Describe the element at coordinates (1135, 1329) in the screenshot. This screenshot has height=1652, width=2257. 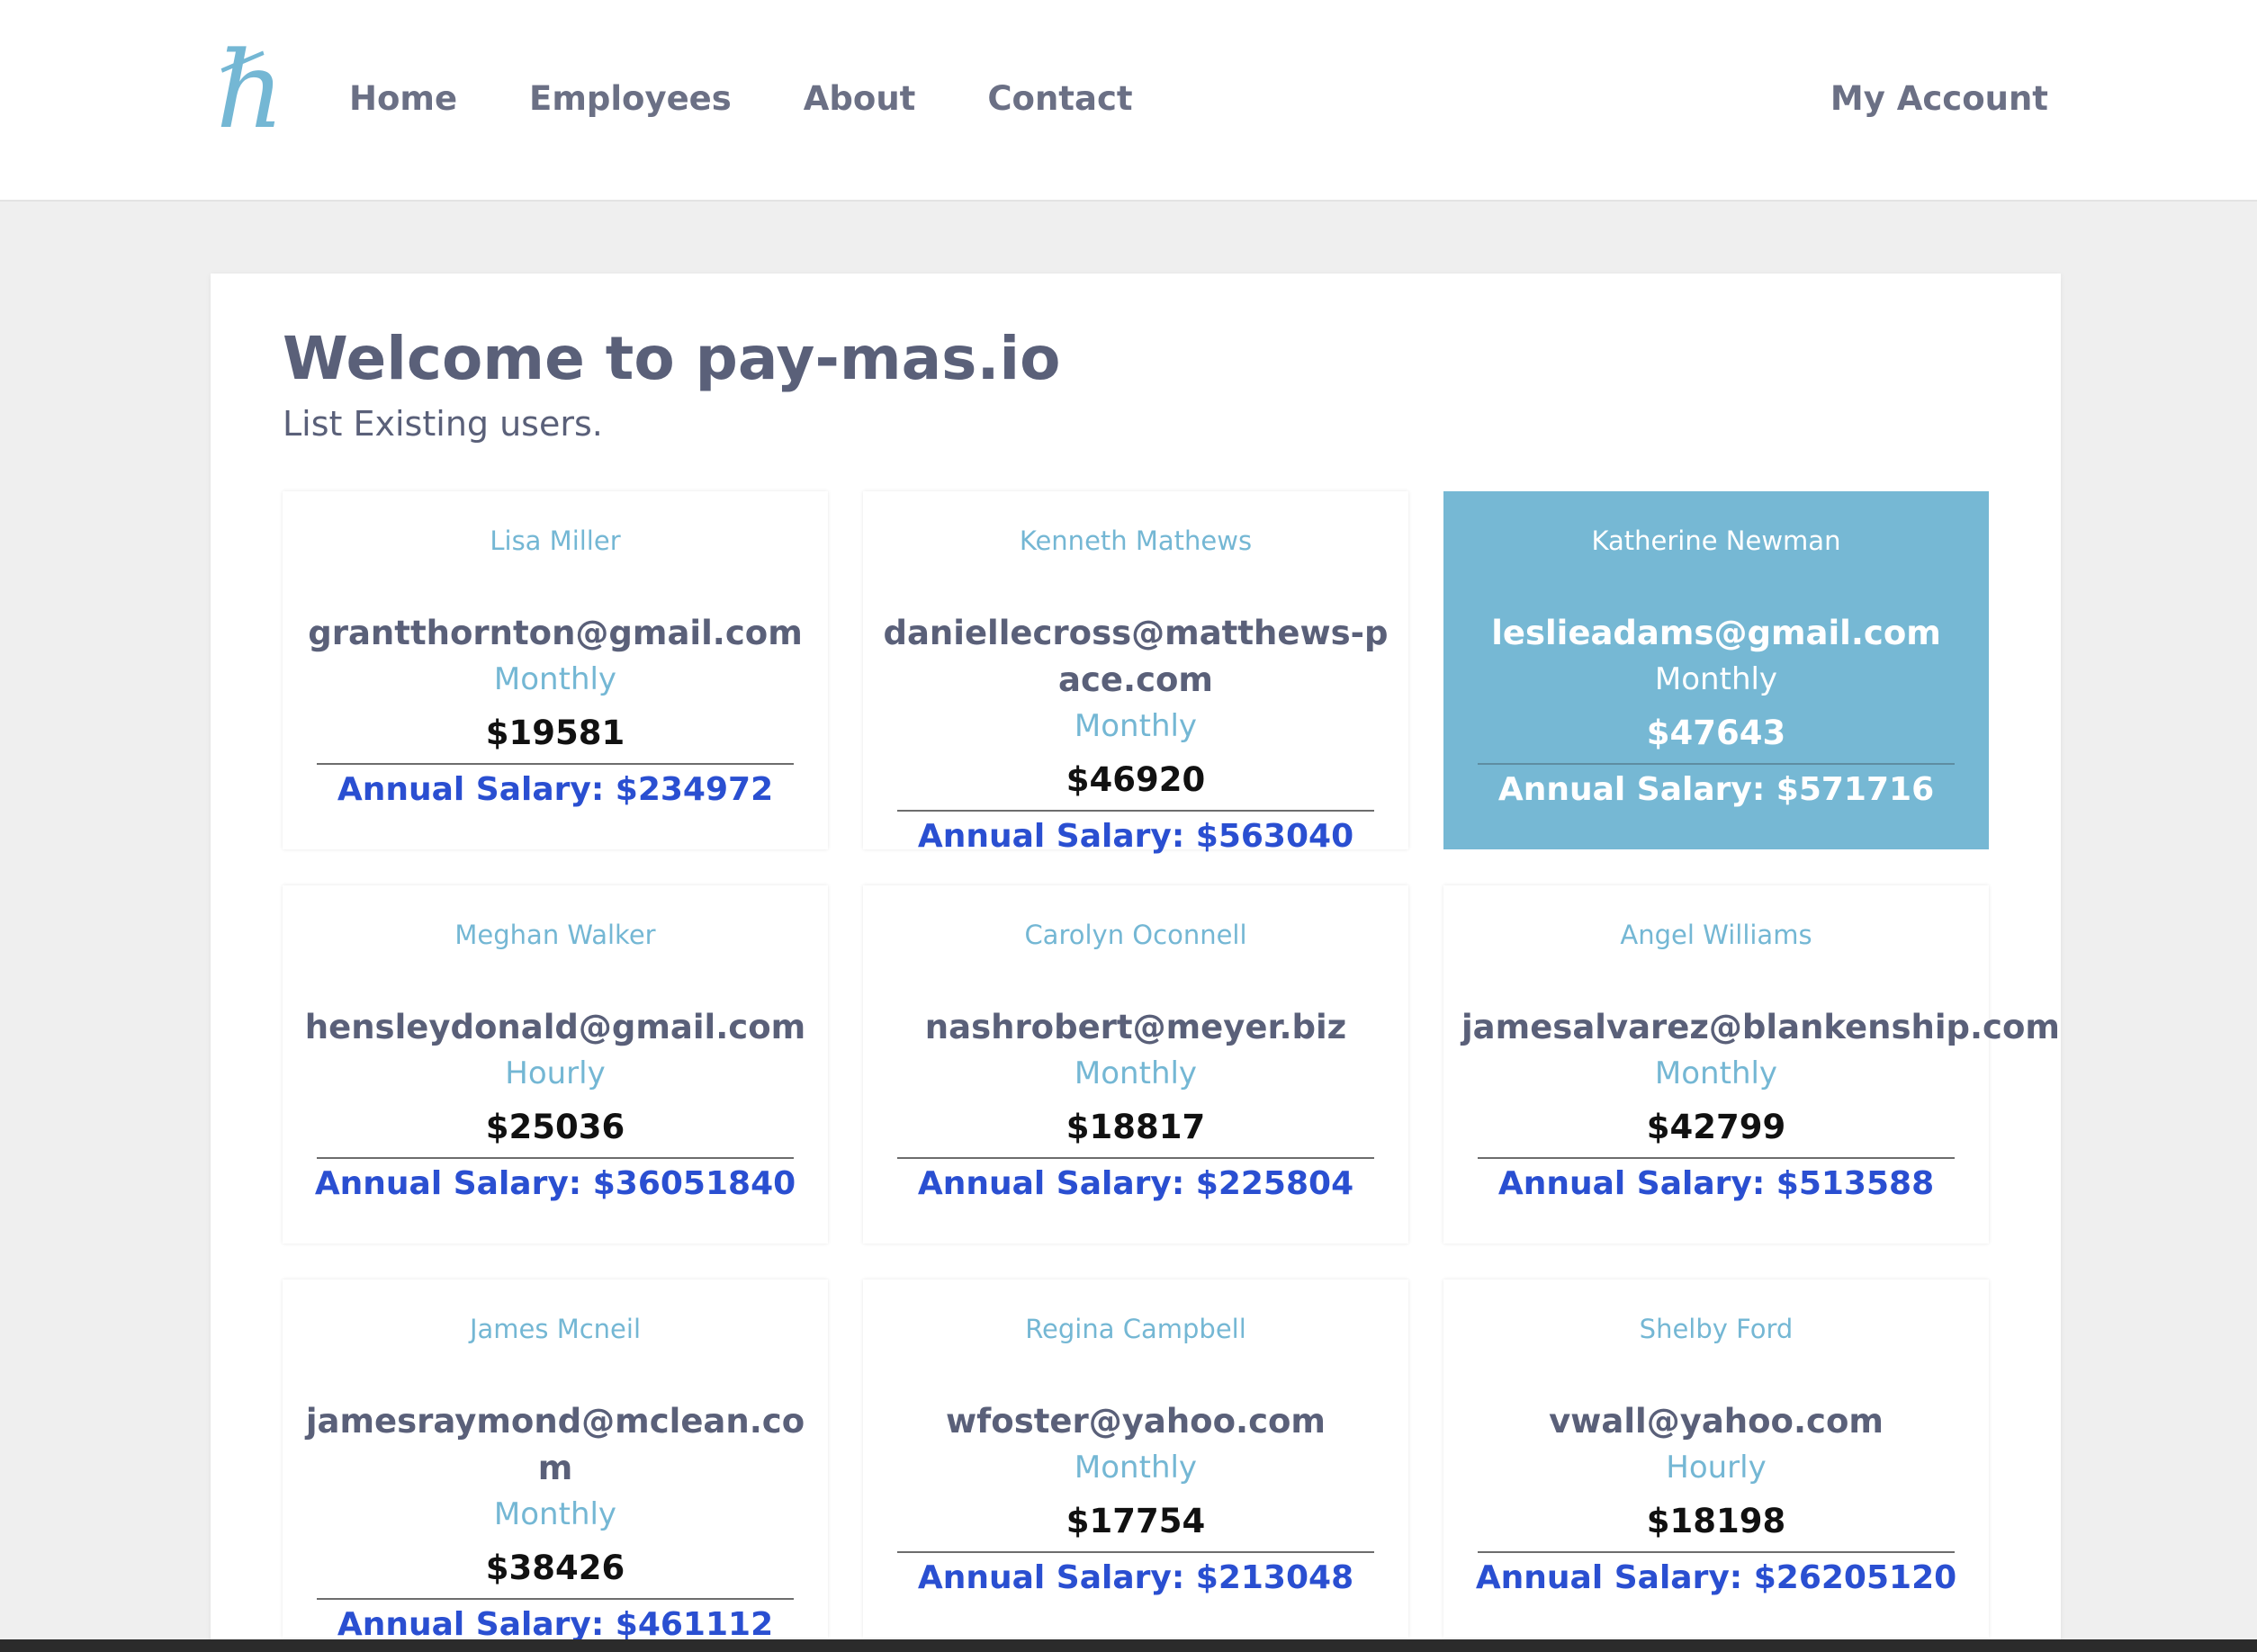
I see `employee-name: Regina Campbell` at that location.